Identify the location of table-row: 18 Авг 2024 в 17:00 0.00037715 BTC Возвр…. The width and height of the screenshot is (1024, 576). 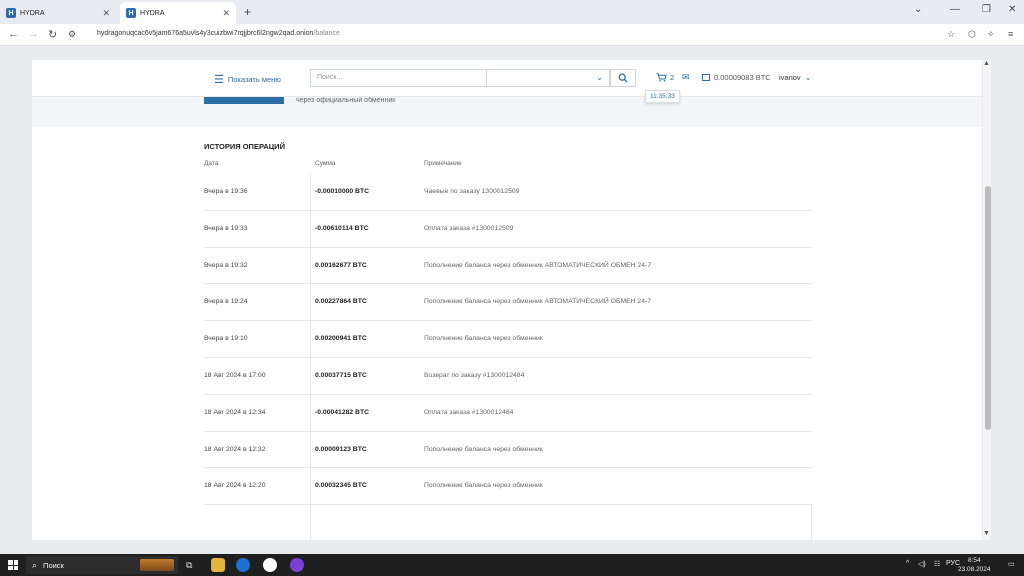
(508, 376).